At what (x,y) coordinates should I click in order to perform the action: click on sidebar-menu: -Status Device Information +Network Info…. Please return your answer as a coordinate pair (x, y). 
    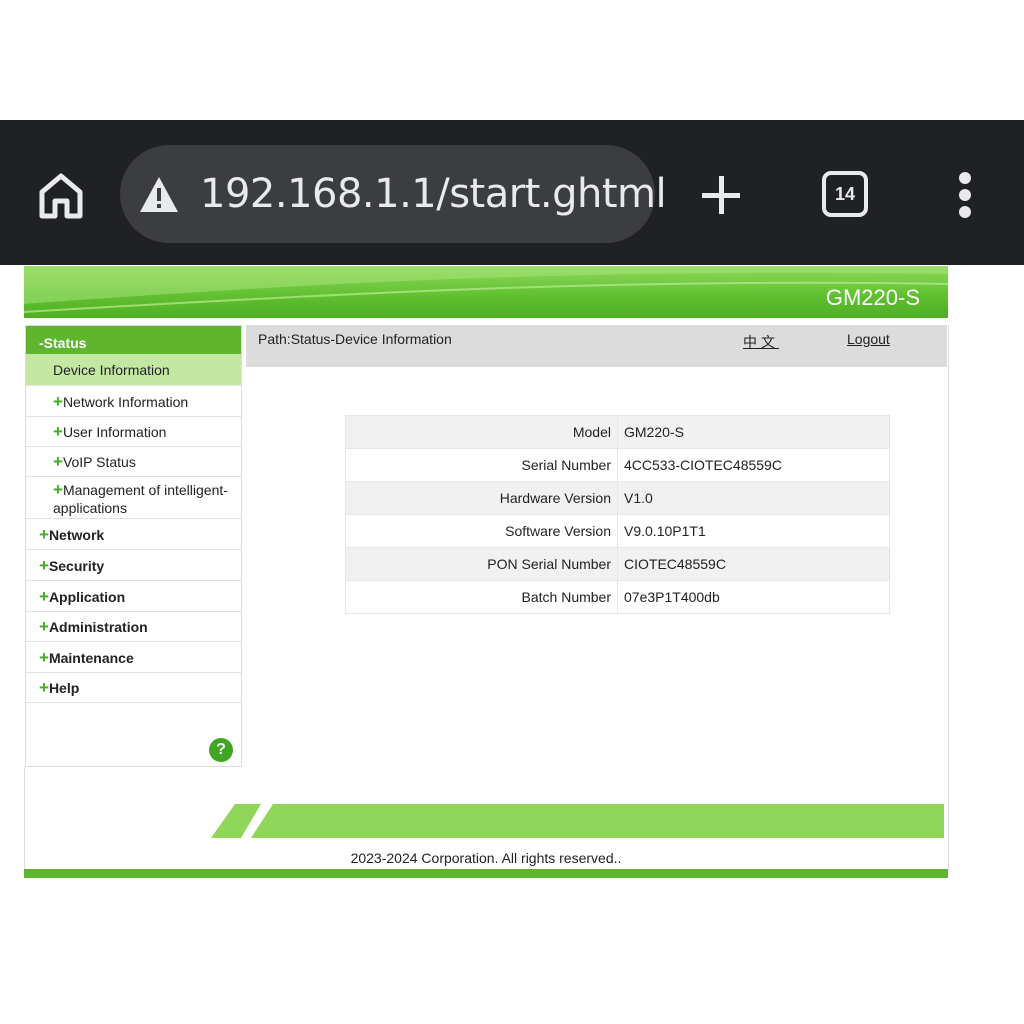
    Looking at the image, I should click on (133, 546).